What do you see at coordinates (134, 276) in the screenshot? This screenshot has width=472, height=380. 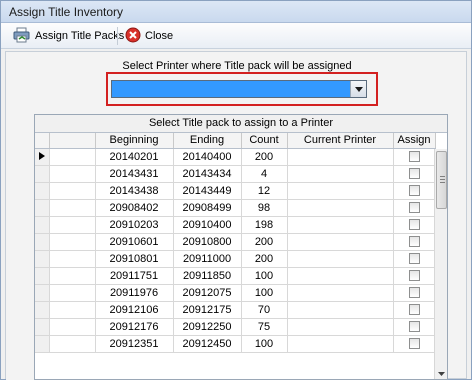 I see `beginning-cell: 20911751` at bounding box center [134, 276].